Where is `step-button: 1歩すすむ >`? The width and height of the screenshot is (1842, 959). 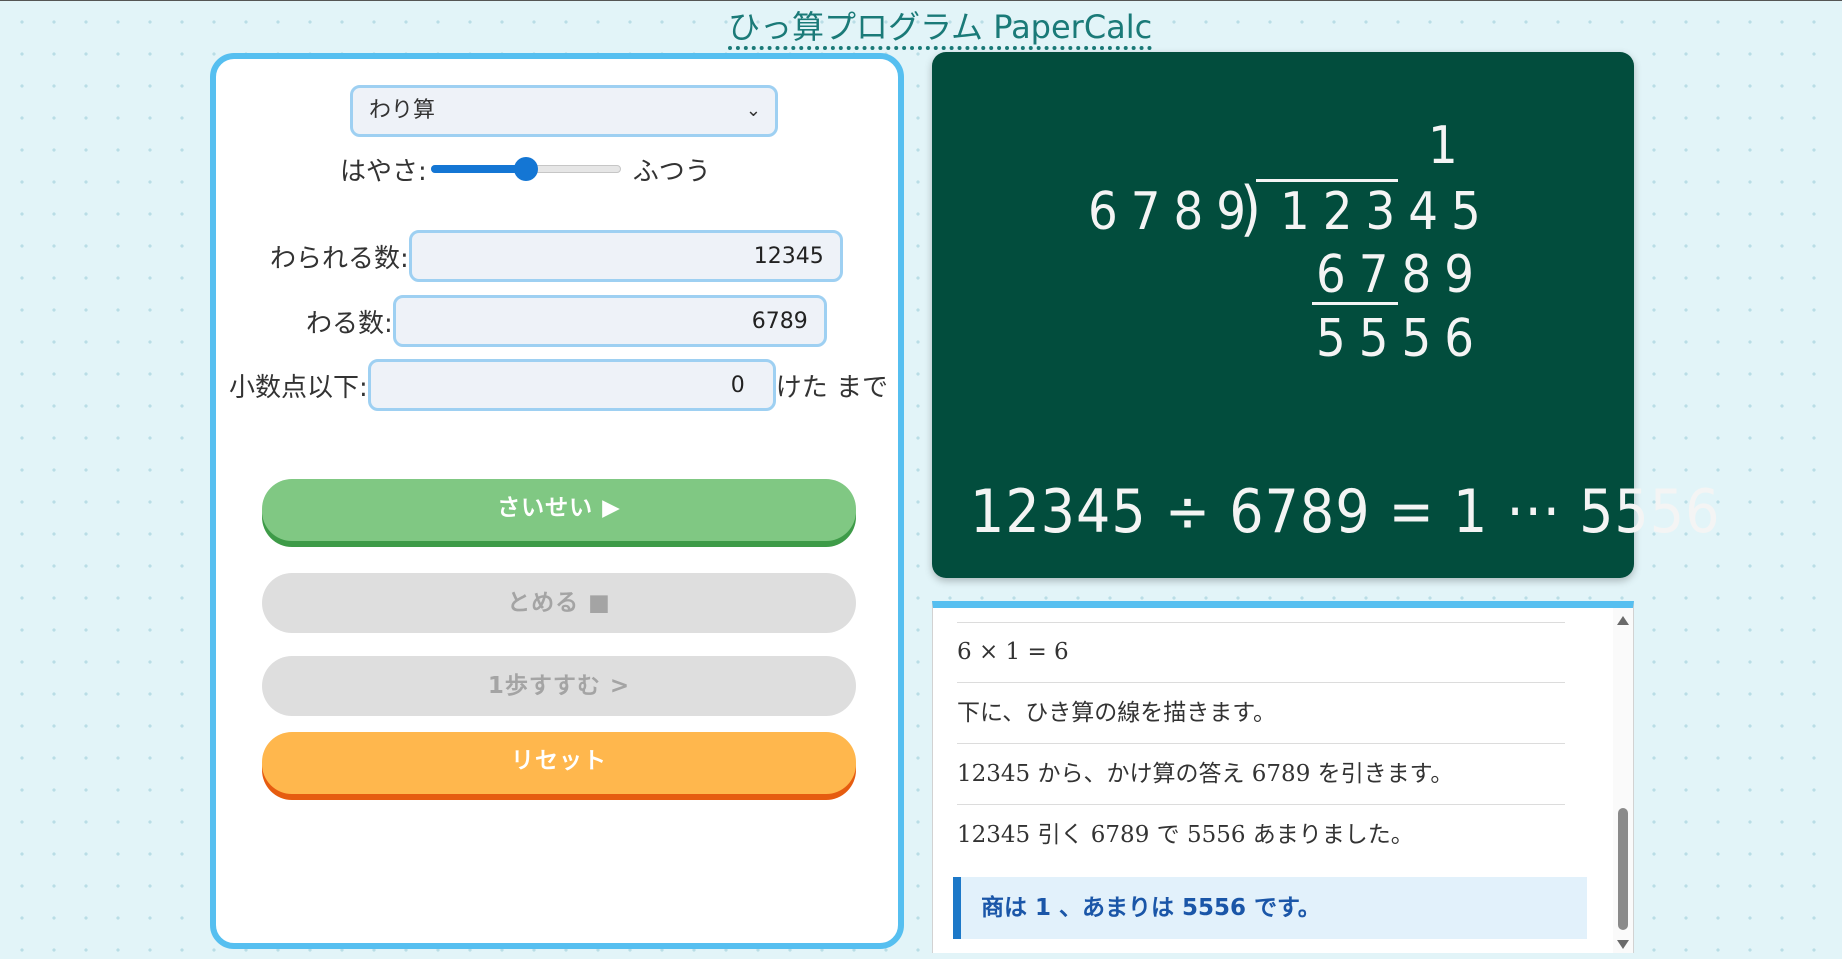
step-button: 1歩すすむ > is located at coordinates (559, 686).